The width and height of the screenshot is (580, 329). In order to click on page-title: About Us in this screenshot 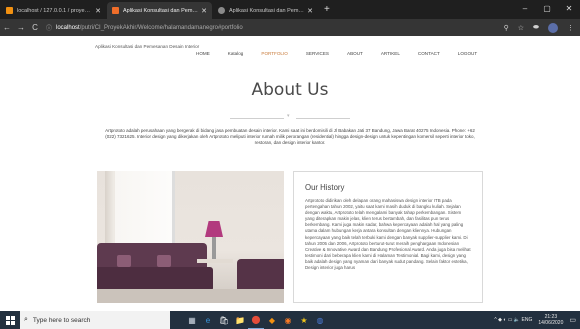, I will do `click(290, 90)`.